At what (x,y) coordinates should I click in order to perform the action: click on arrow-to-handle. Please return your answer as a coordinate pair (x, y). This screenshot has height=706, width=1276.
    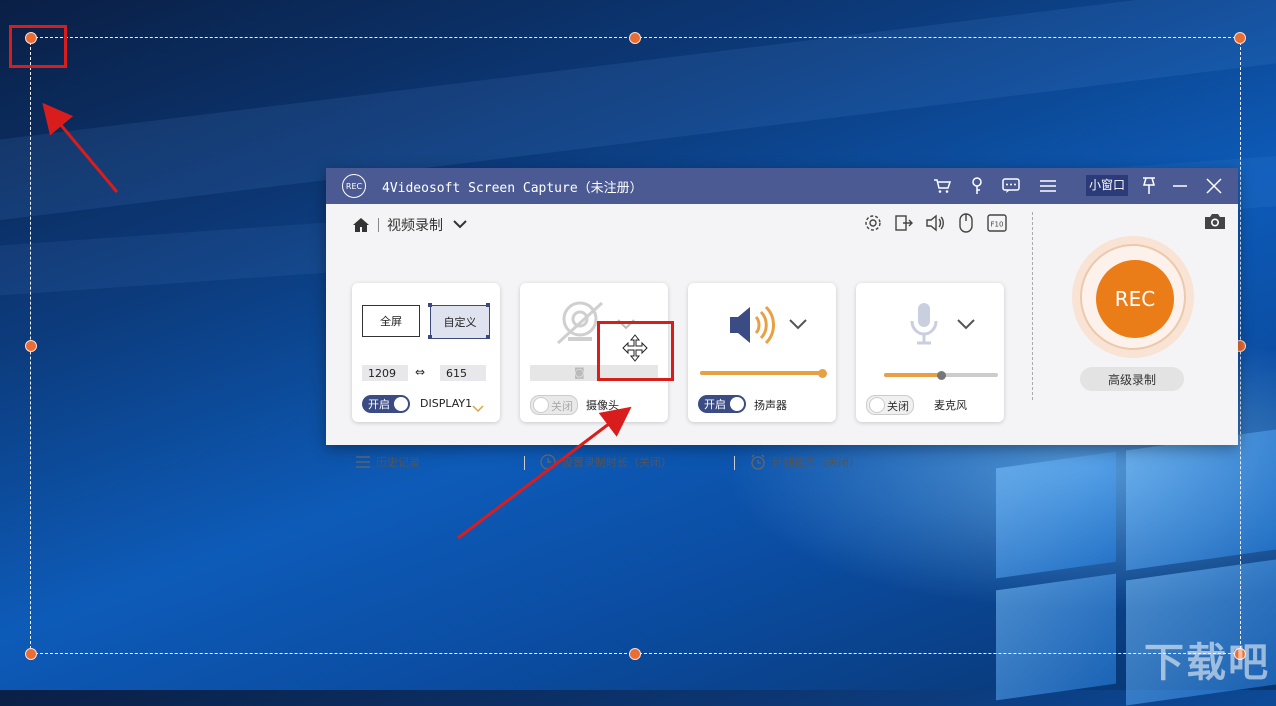
    Looking at the image, I should click on (80, 147).